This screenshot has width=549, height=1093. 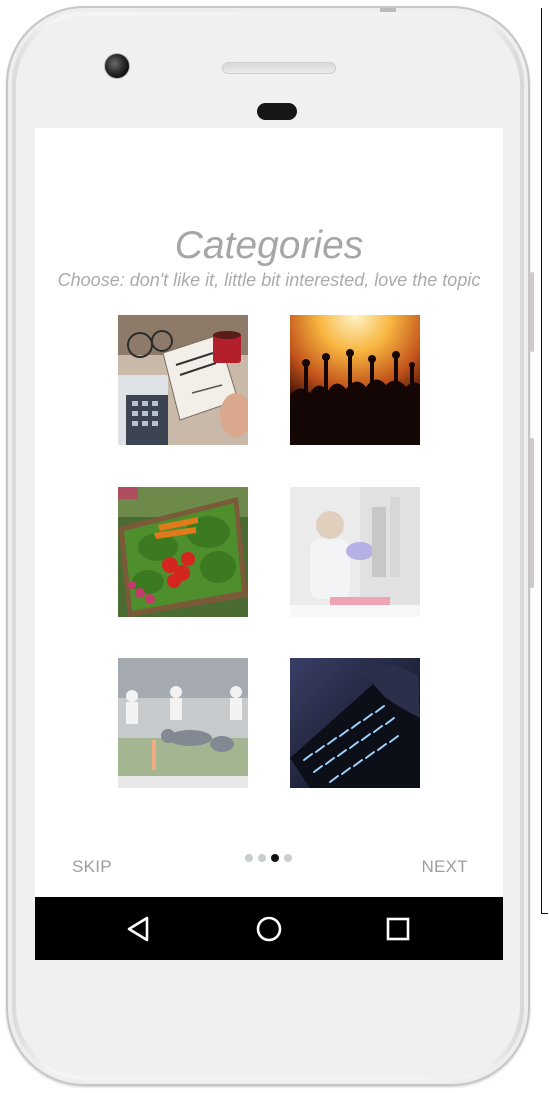 What do you see at coordinates (277, 111) in the screenshot?
I see `proximity-sensor` at bounding box center [277, 111].